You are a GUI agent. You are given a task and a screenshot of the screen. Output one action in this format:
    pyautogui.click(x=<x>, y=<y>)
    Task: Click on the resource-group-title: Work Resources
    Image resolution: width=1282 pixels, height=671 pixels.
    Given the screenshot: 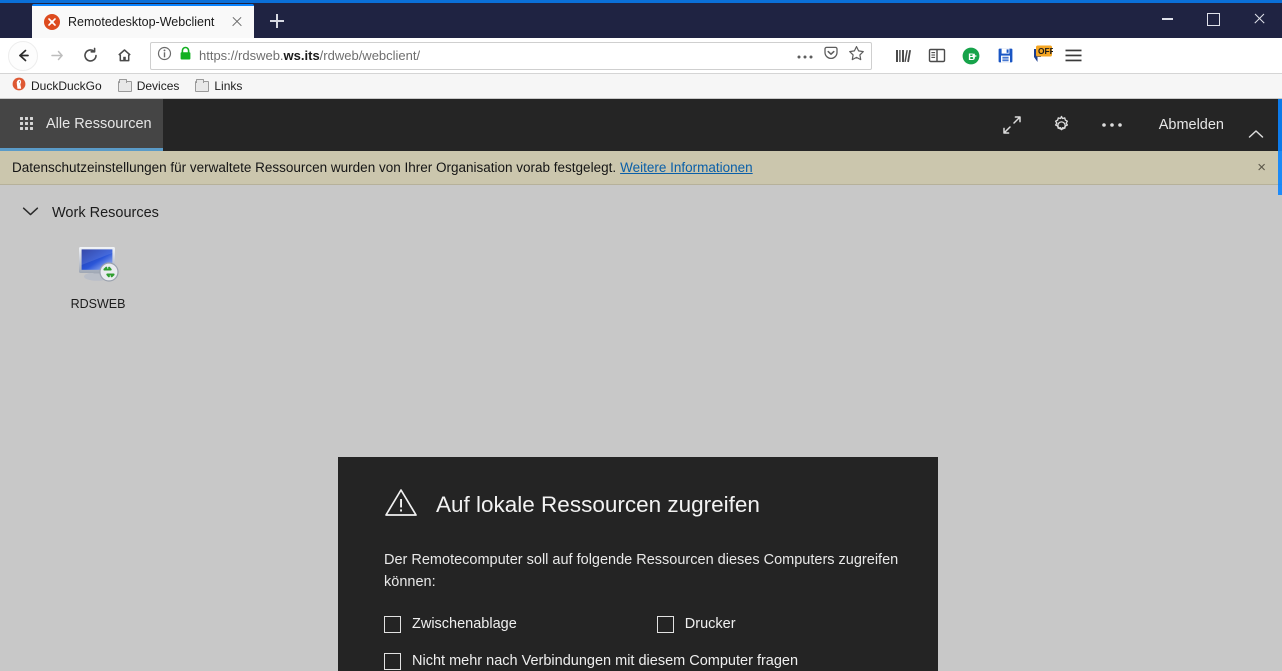 What is the action you would take?
    pyautogui.click(x=105, y=213)
    